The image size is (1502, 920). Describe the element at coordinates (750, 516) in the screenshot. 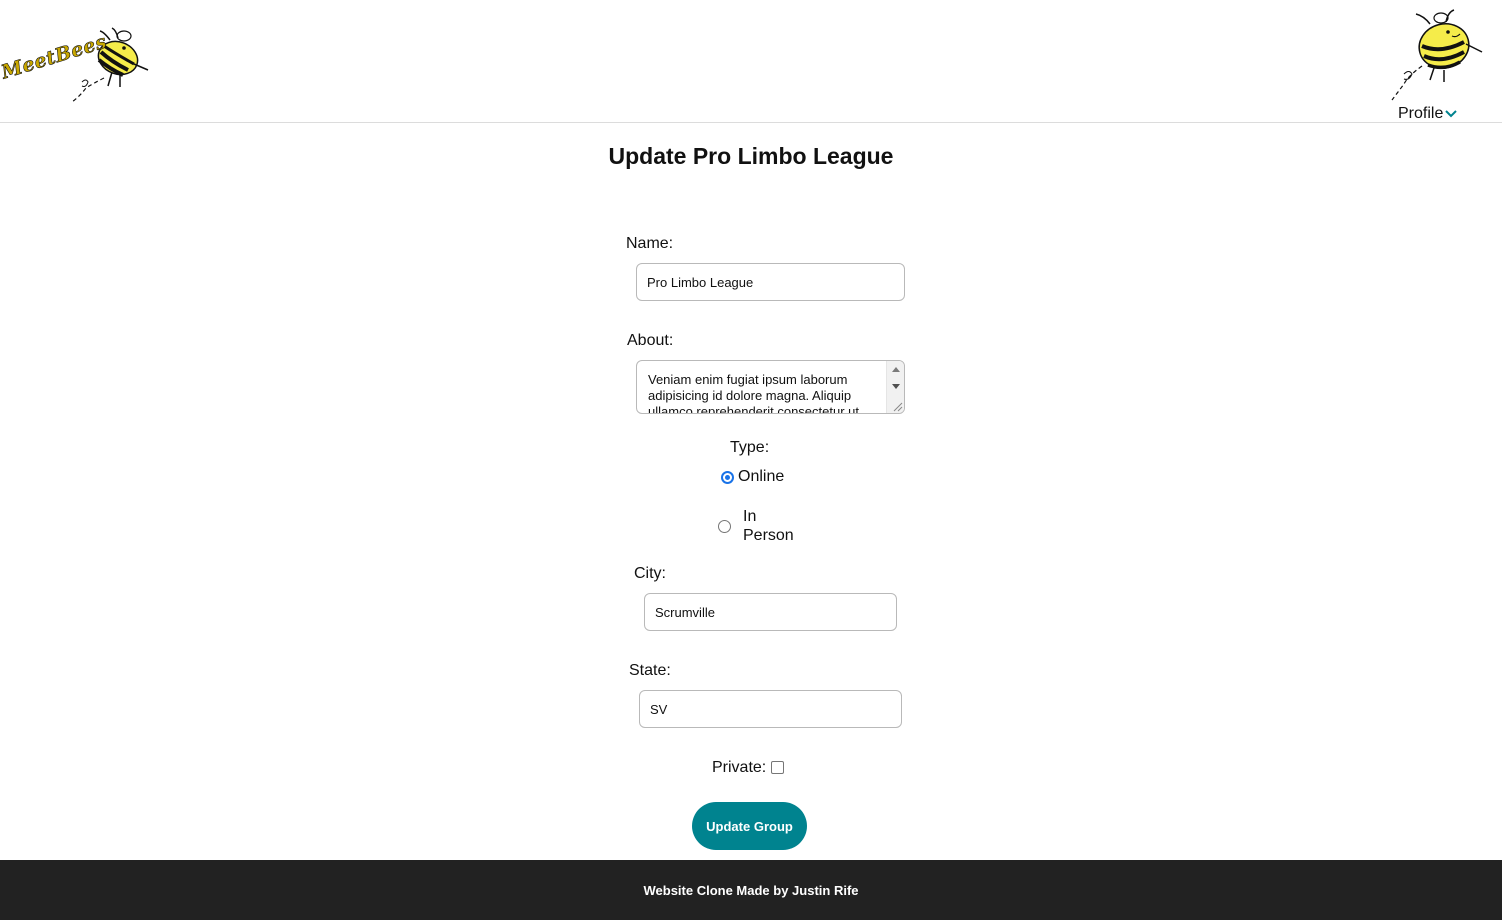

I see `in-person-label-line1: In` at that location.